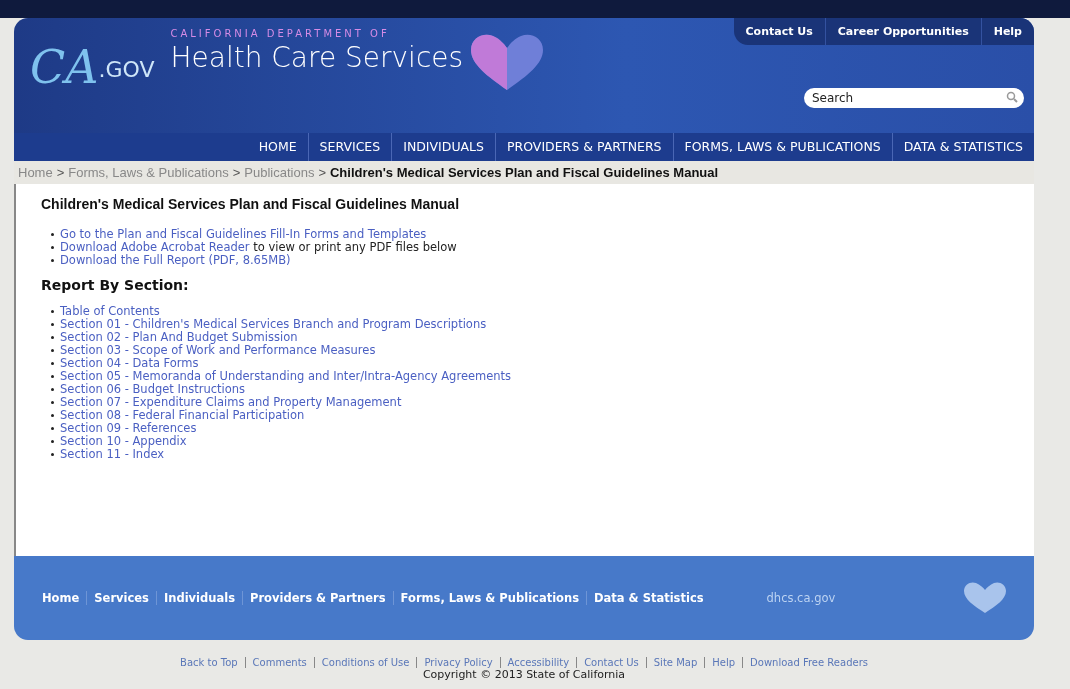 The height and width of the screenshot is (689, 1070). What do you see at coordinates (153, 389) in the screenshot?
I see `section-link: Section 06 - Budget Instructions` at bounding box center [153, 389].